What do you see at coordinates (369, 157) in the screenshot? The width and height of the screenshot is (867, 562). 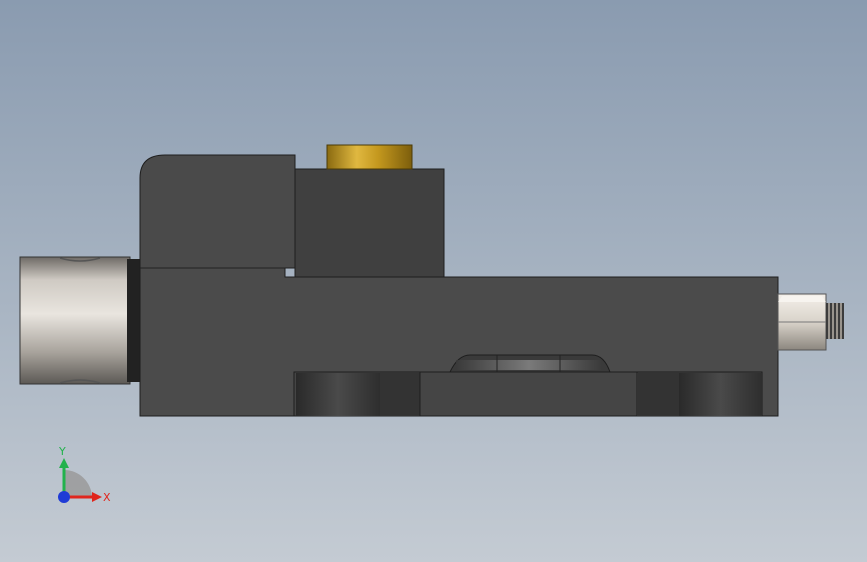 I see `brass-fitting` at bounding box center [369, 157].